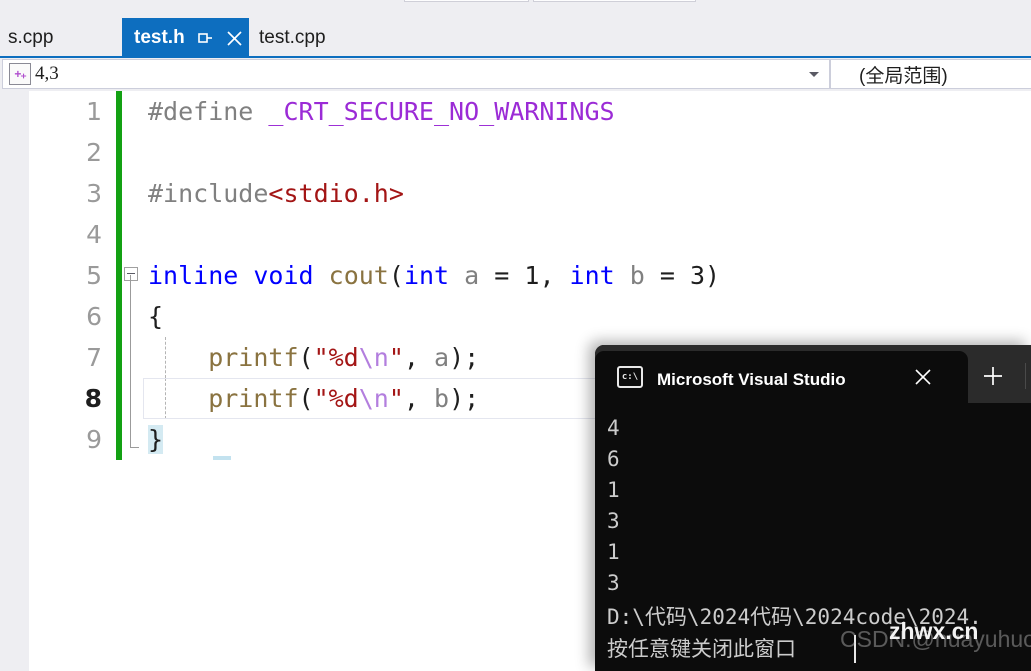 This screenshot has height=671, width=1031. What do you see at coordinates (208, 111) in the screenshot?
I see `code-token: #define` at bounding box center [208, 111].